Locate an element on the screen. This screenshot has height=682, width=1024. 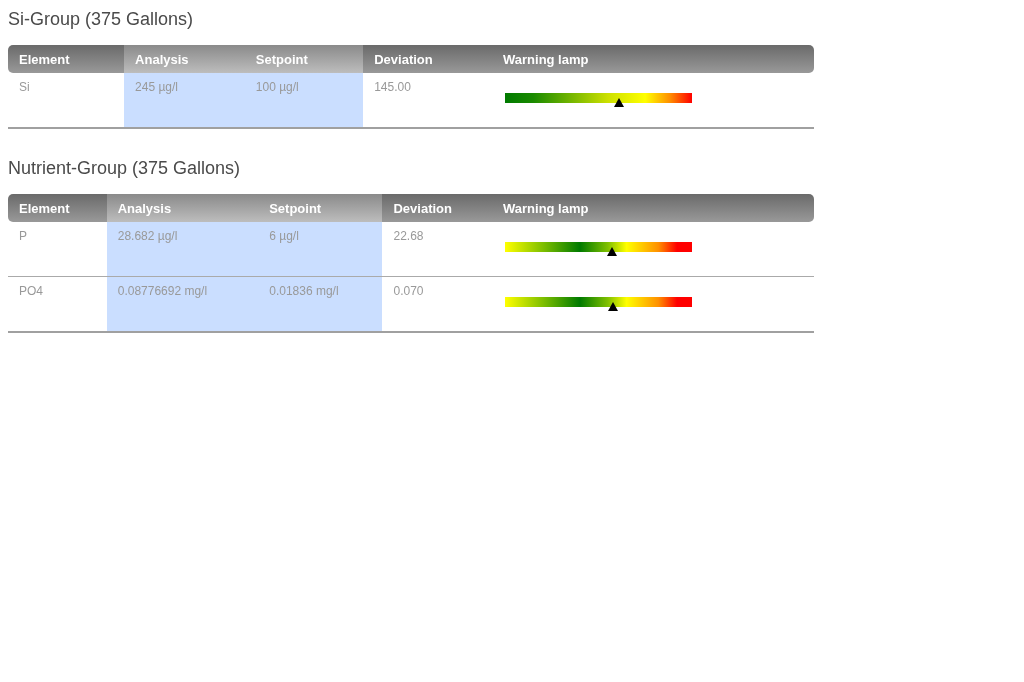
table-cell: 22.68 is located at coordinates (437, 249).